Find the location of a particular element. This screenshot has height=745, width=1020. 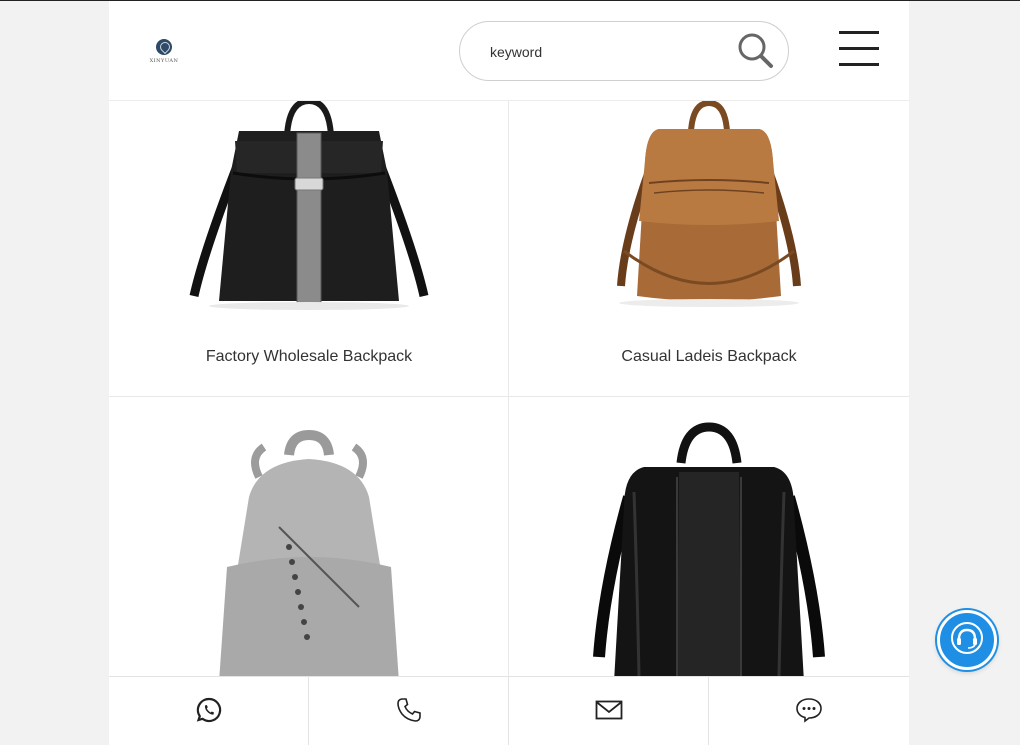

logo-text: XINYUAN is located at coordinates (164, 61).